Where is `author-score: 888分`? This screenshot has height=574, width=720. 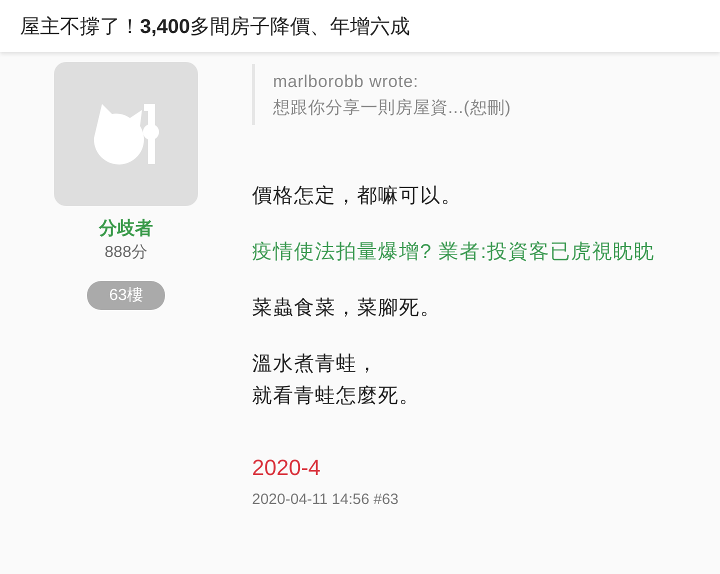 author-score: 888分 is located at coordinates (126, 253).